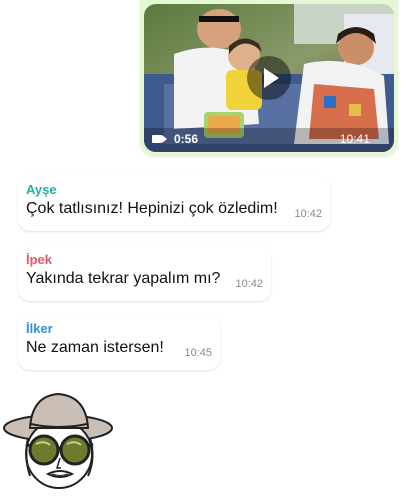 The width and height of the screenshot is (414, 496). Describe the element at coordinates (152, 208) in the screenshot. I see `message-text: Çok tatlısınız! Hepinizi çok özledim!` at that location.